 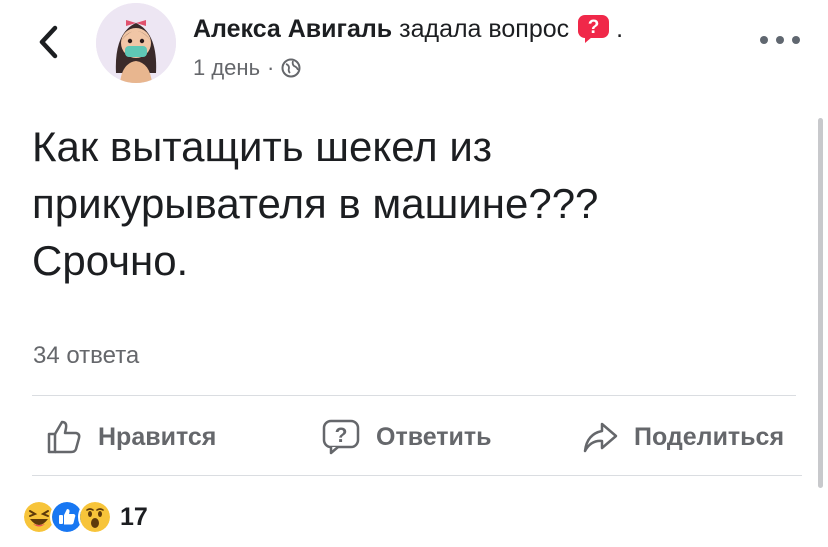 I want to click on question-badge-icon: ?, so click(x=593, y=29).